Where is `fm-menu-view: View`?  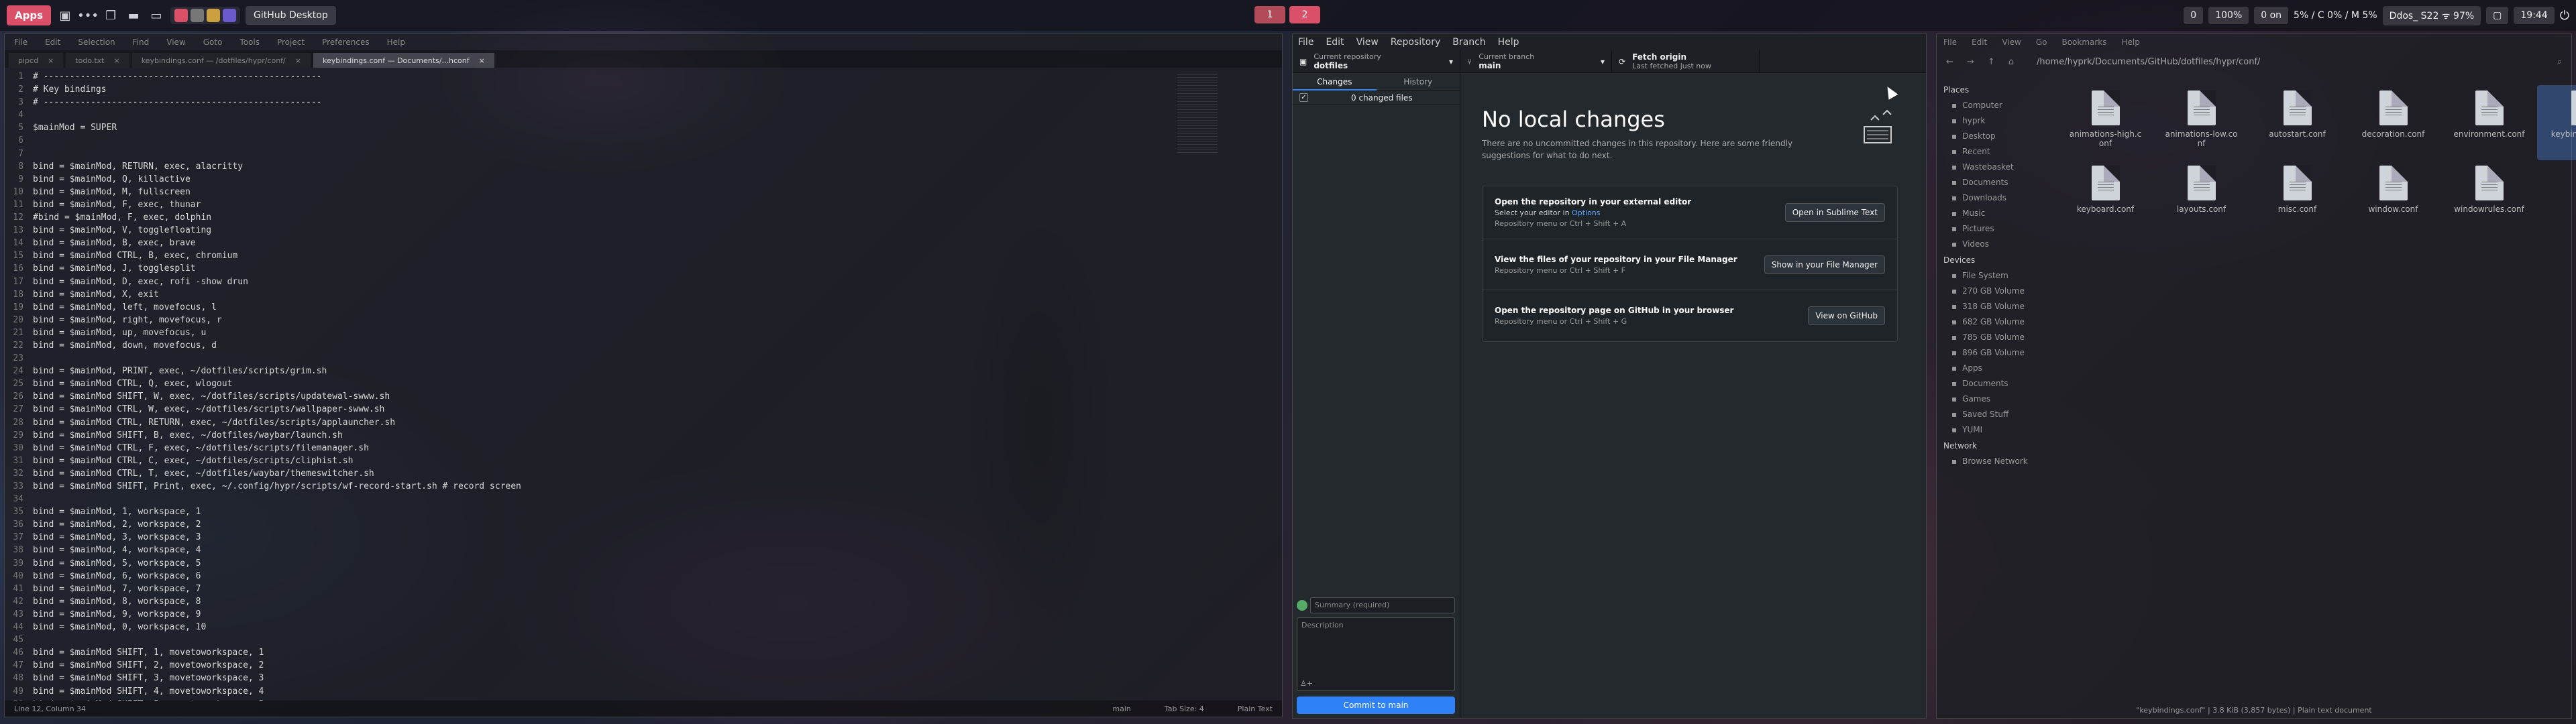 fm-menu-view: View is located at coordinates (2011, 42).